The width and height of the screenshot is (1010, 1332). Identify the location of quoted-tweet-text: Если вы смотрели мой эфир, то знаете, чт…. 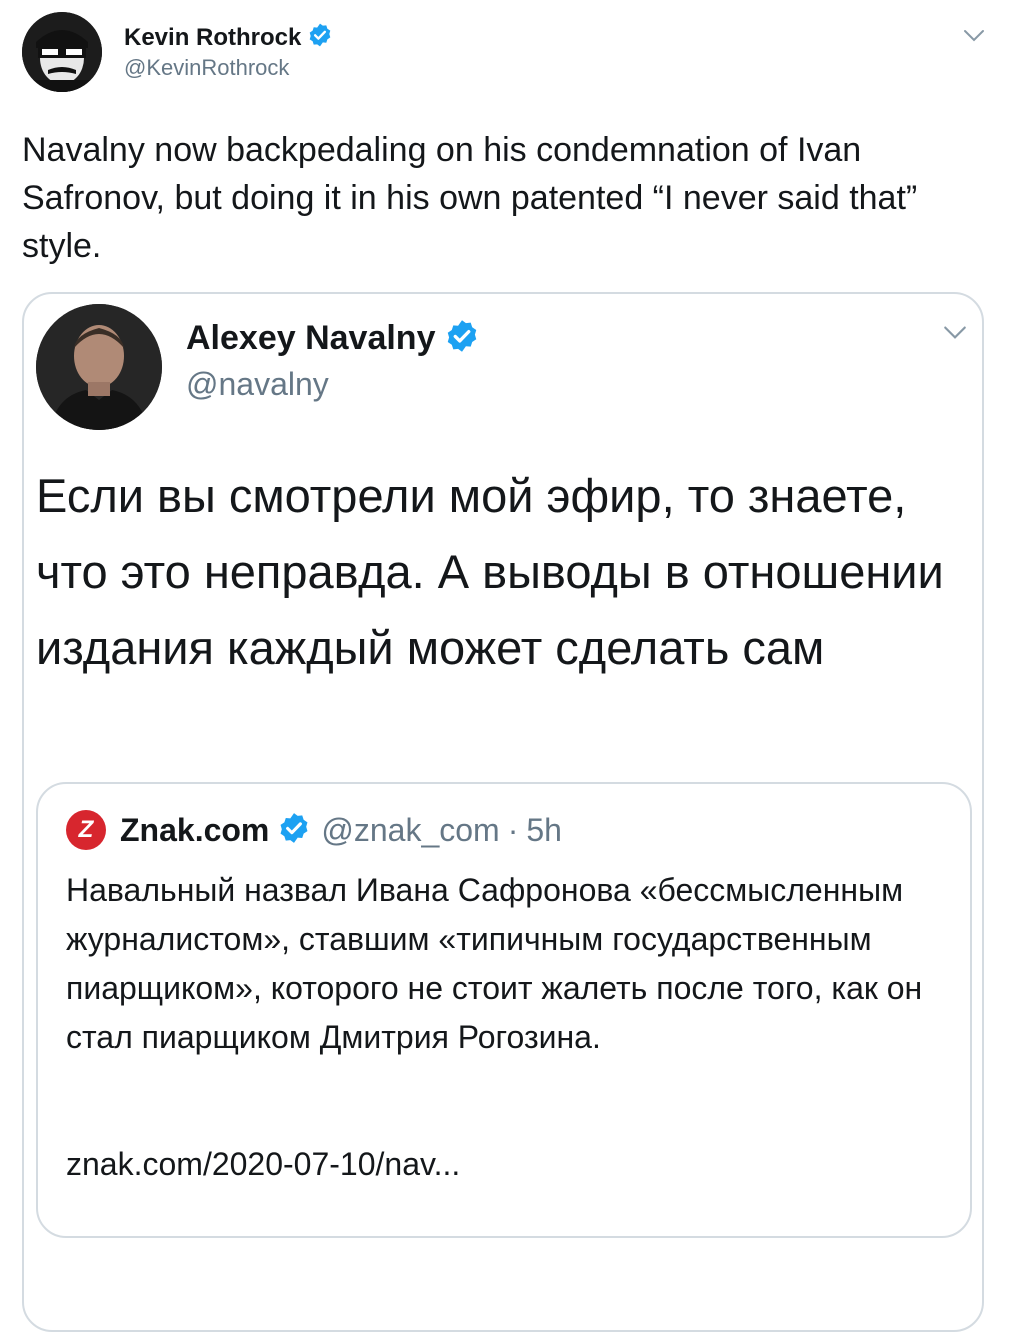
(490, 571).